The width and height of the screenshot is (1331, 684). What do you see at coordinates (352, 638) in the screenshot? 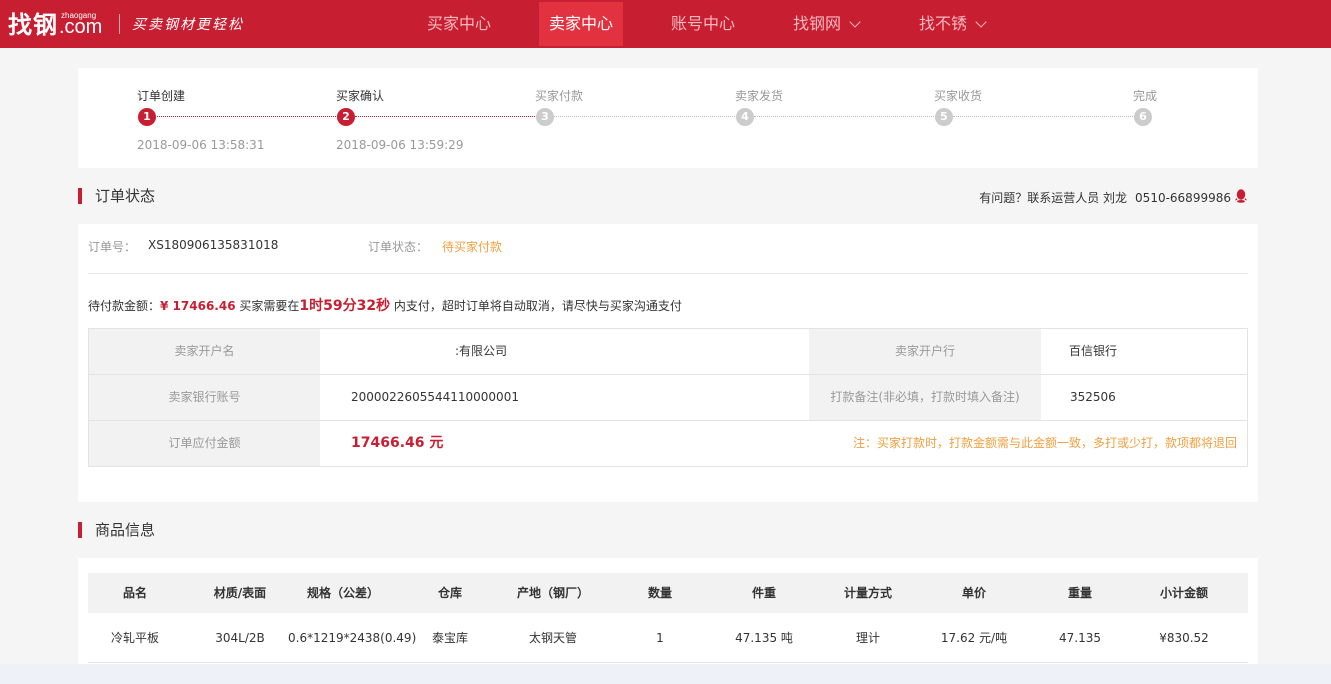
I see `cell-spec: 0.6*1219*2438(0.49)` at bounding box center [352, 638].